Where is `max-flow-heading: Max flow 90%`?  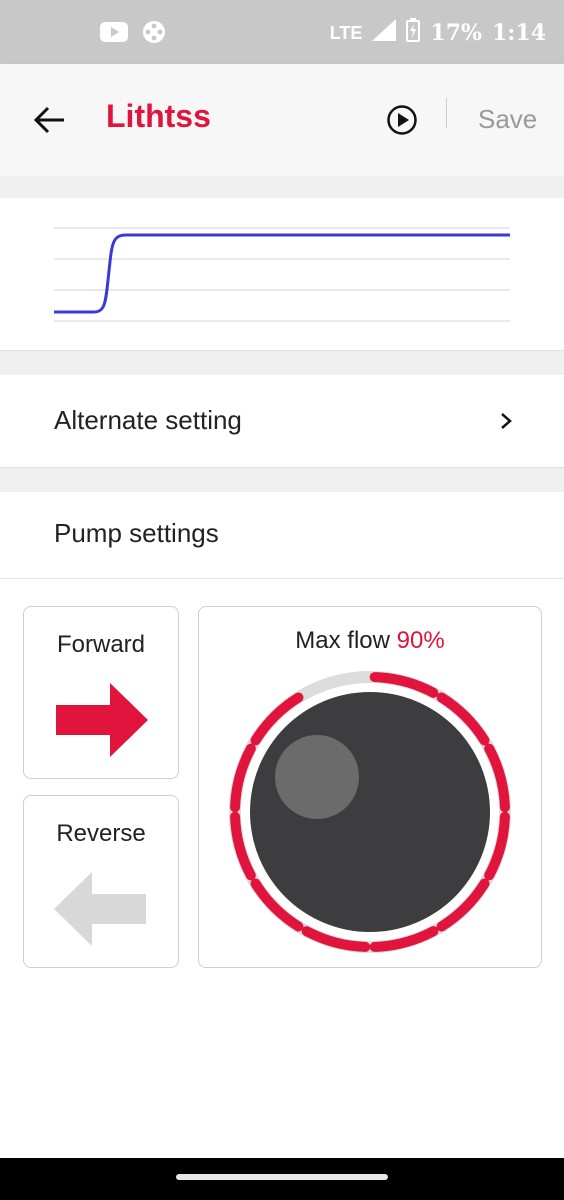
max-flow-heading: Max flow 90% is located at coordinates (370, 641).